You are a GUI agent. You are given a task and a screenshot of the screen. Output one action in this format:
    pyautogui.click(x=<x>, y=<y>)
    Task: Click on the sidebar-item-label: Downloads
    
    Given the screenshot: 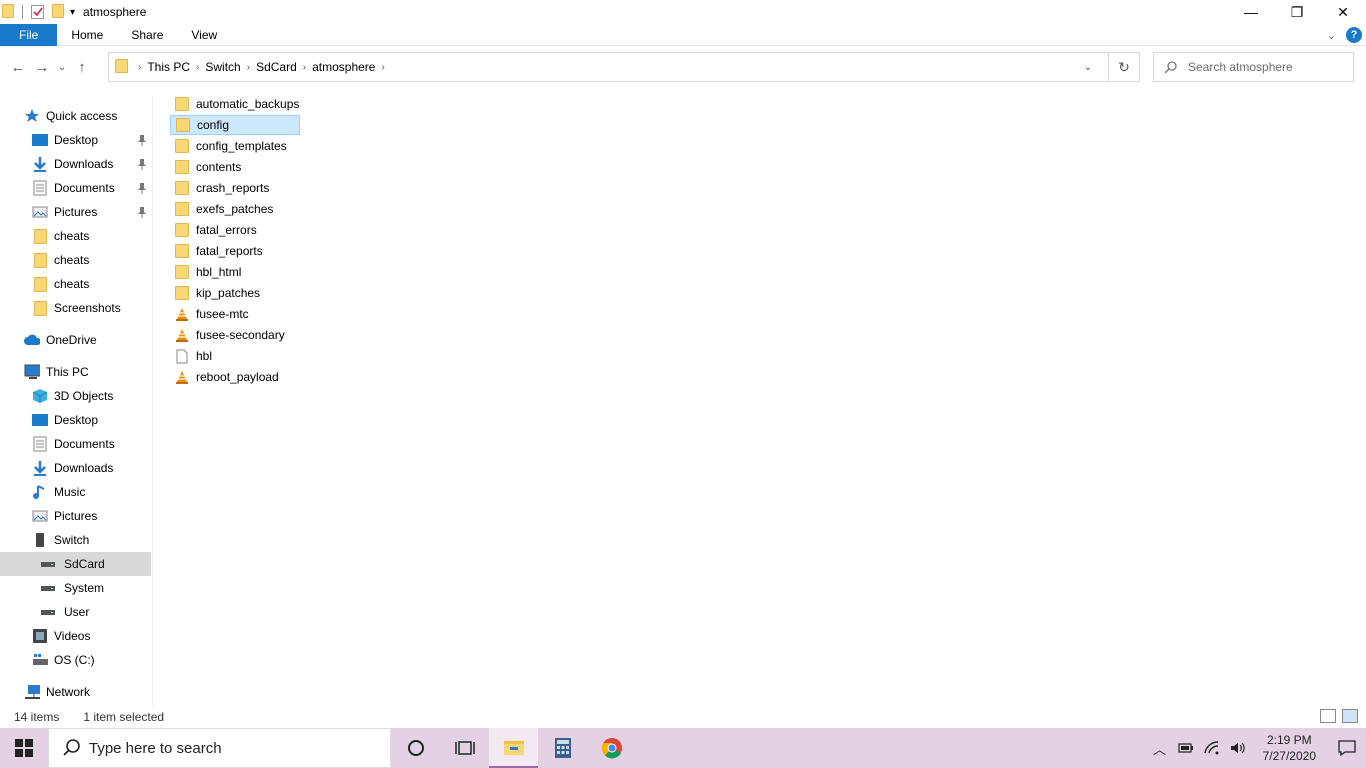 What is the action you would take?
    pyautogui.click(x=84, y=468)
    